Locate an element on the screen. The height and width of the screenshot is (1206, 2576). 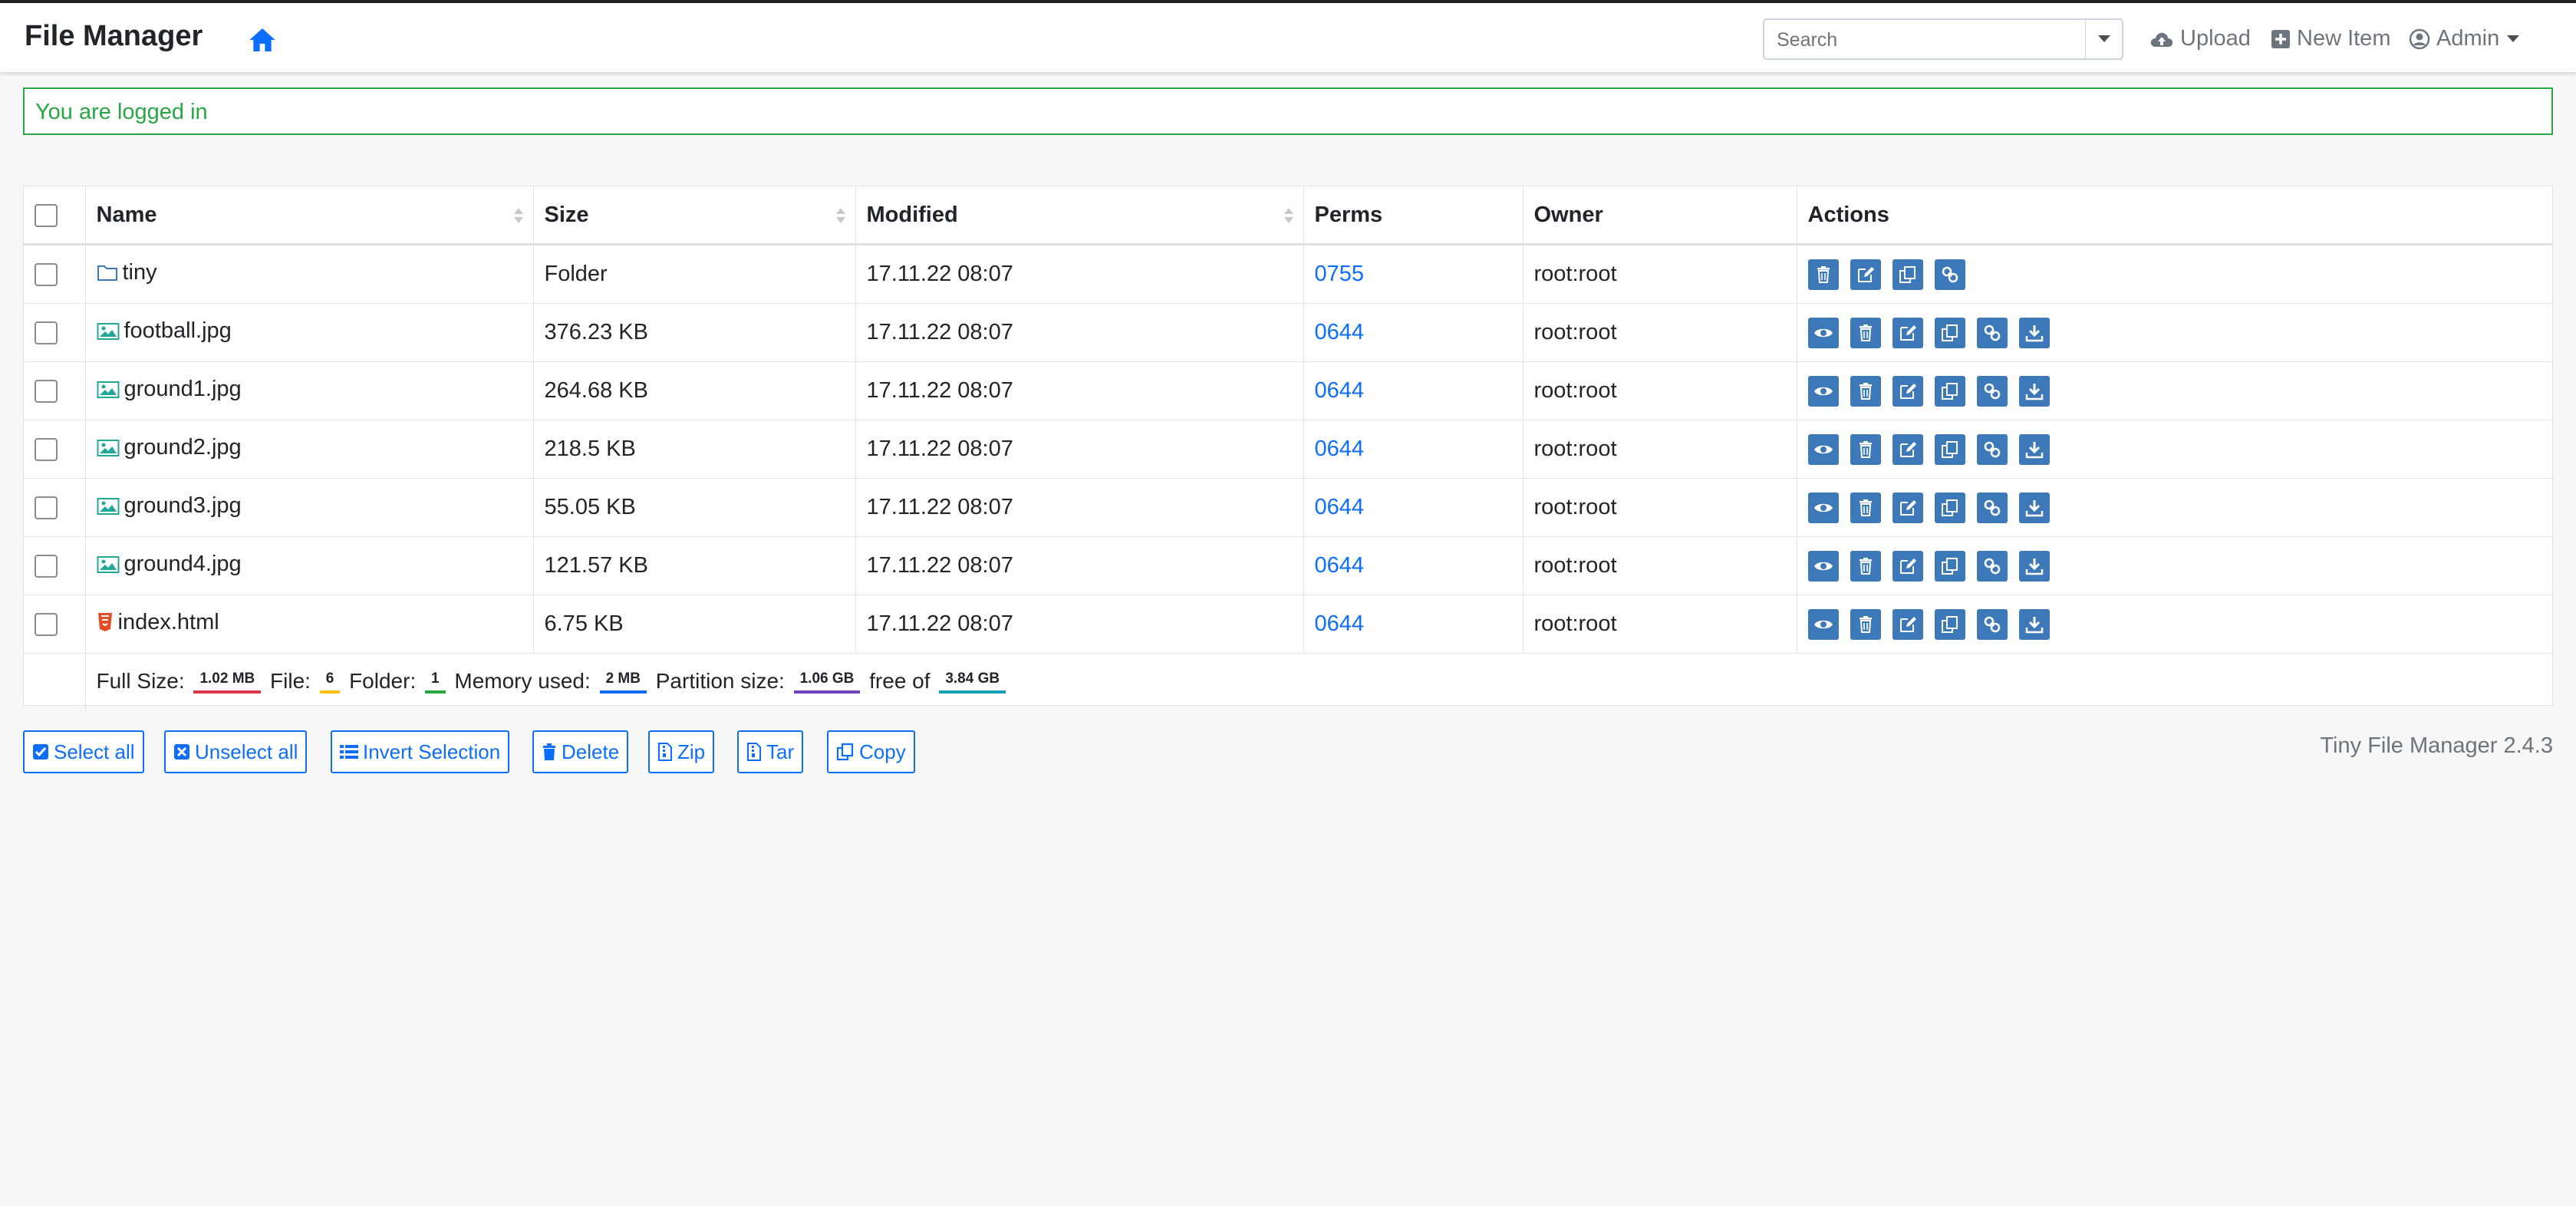
column-header-modified: Modified is located at coordinates (1079, 215).